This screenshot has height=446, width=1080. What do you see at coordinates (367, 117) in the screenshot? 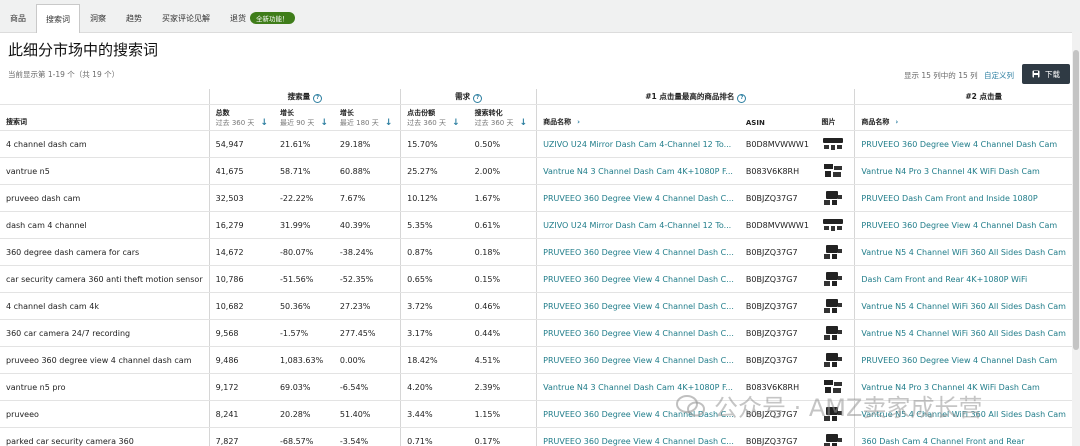
I see `col-growth-180: 增长 最近 180 天 ↓` at bounding box center [367, 117].